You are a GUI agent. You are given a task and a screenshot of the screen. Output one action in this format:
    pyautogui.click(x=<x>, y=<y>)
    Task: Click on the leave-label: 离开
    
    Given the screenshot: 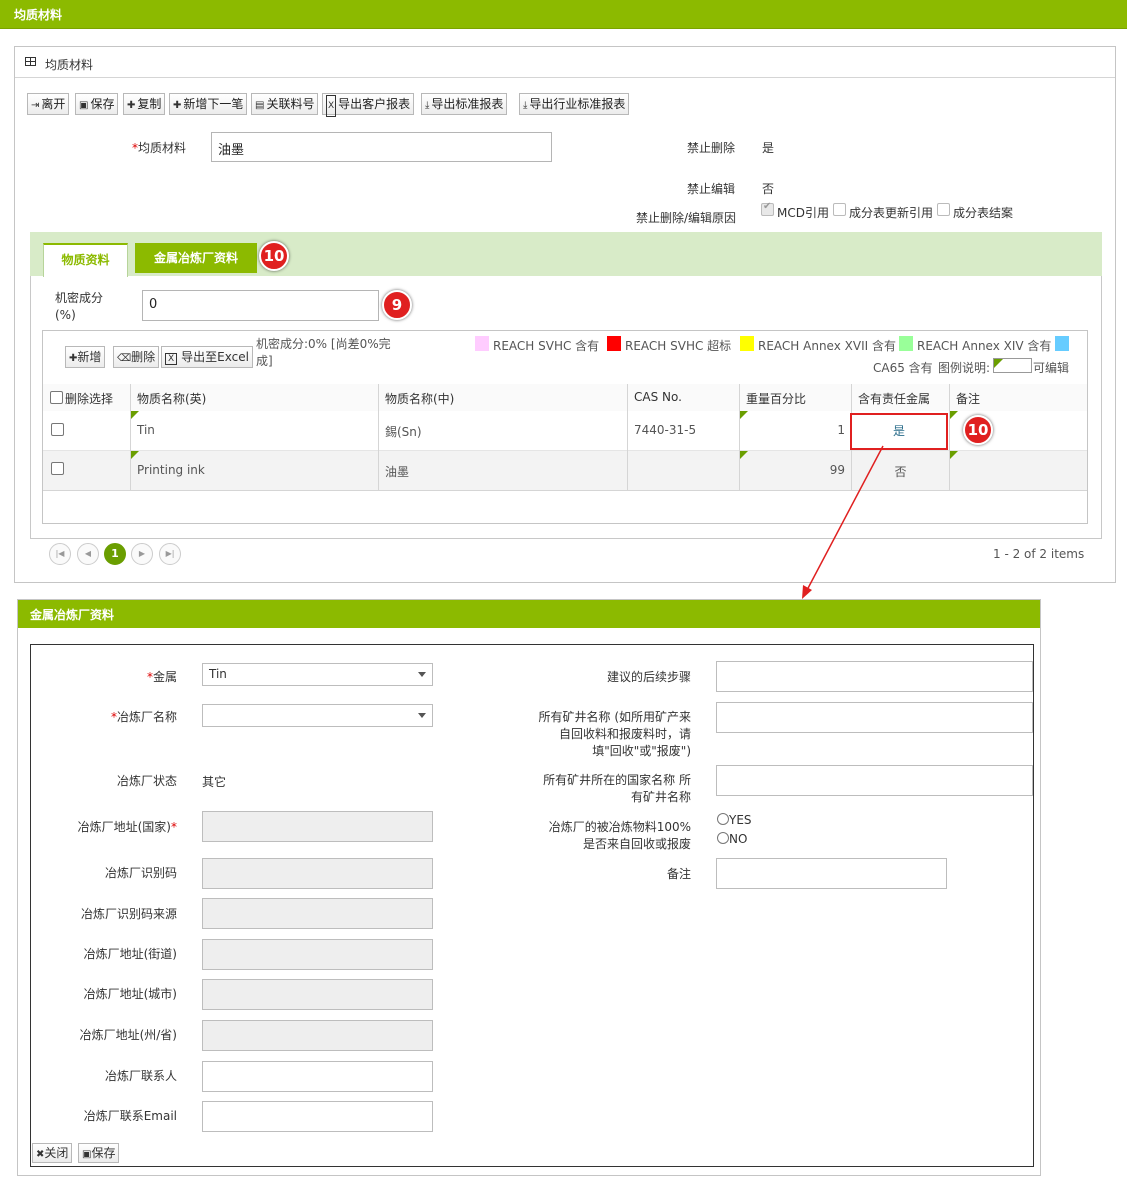 What is the action you would take?
    pyautogui.click(x=53, y=104)
    